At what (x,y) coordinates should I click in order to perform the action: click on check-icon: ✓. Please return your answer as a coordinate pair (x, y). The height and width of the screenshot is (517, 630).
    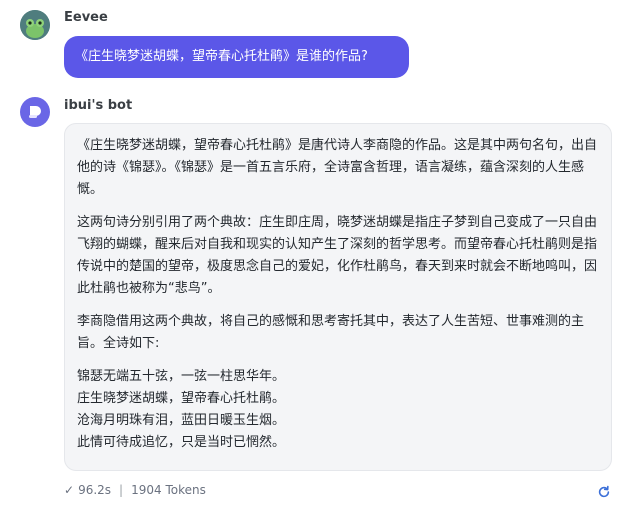
    Looking at the image, I should click on (69, 490).